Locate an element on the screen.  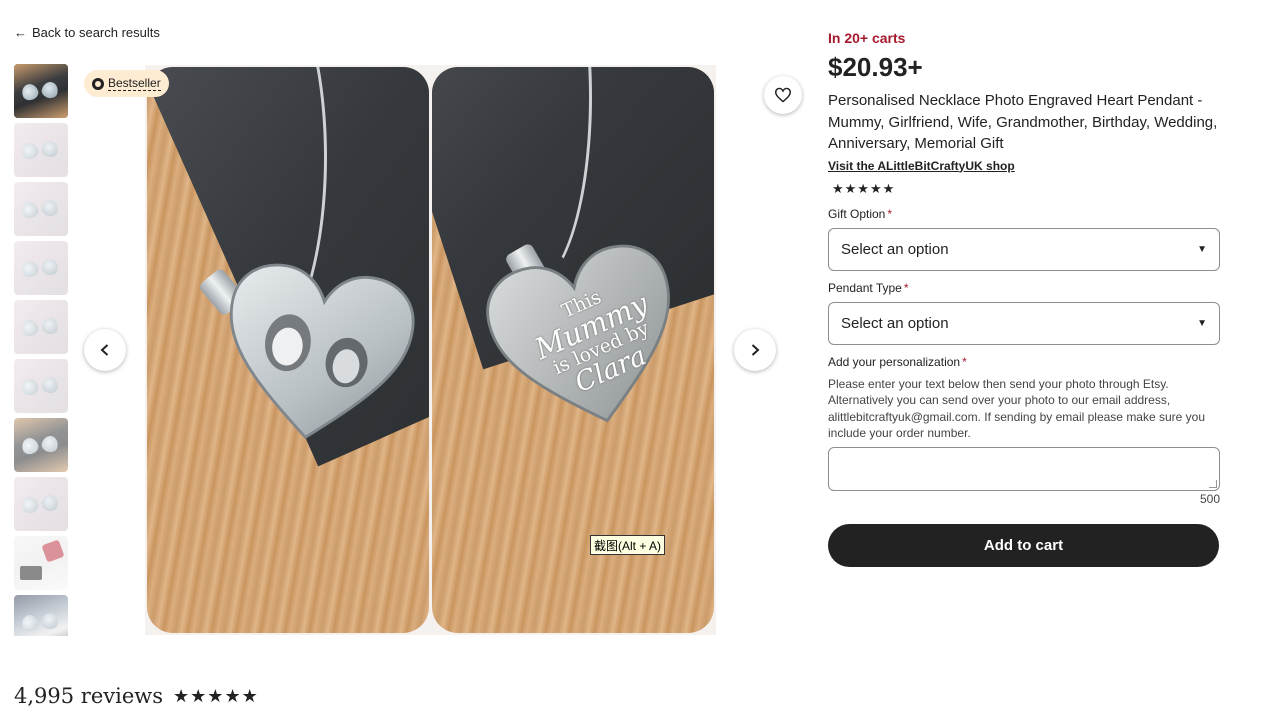
product-price: $20.93+ is located at coordinates (875, 67).